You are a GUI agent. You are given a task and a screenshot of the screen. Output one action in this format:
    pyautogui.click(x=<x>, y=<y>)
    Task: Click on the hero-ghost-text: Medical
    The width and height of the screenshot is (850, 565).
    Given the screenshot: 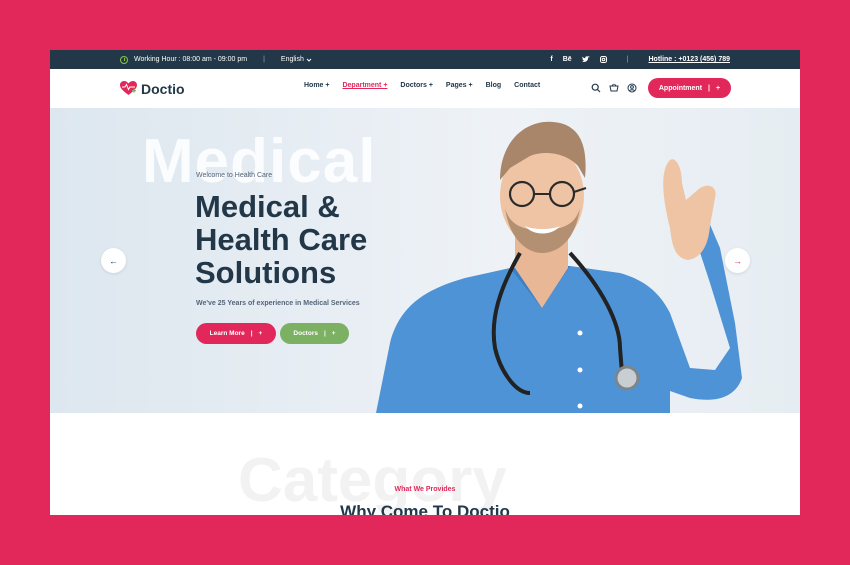 What is the action you would take?
    pyautogui.click(x=259, y=161)
    